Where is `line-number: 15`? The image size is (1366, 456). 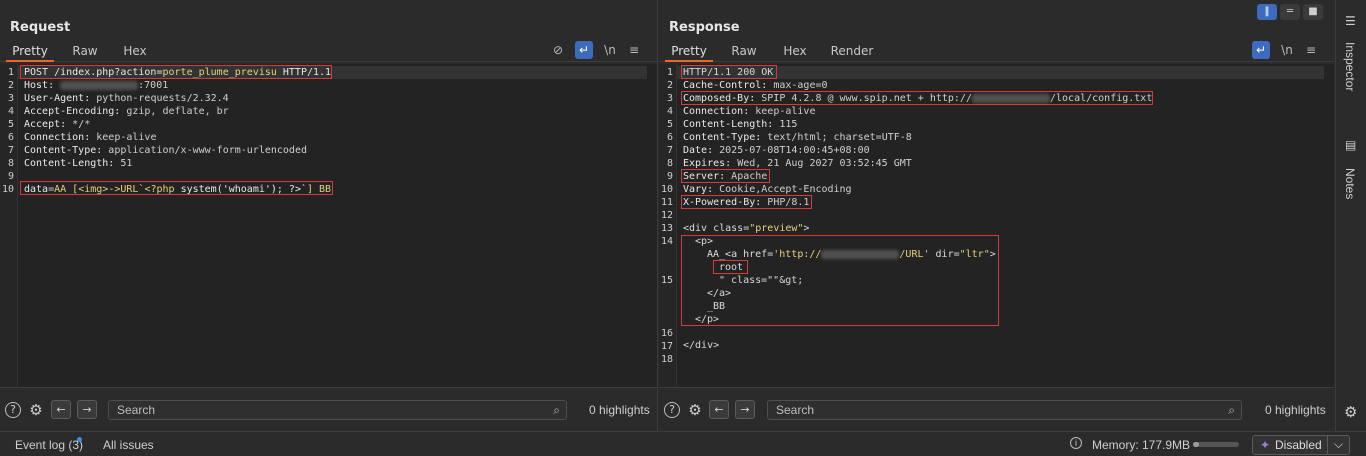 line-number: 15 is located at coordinates (666, 280).